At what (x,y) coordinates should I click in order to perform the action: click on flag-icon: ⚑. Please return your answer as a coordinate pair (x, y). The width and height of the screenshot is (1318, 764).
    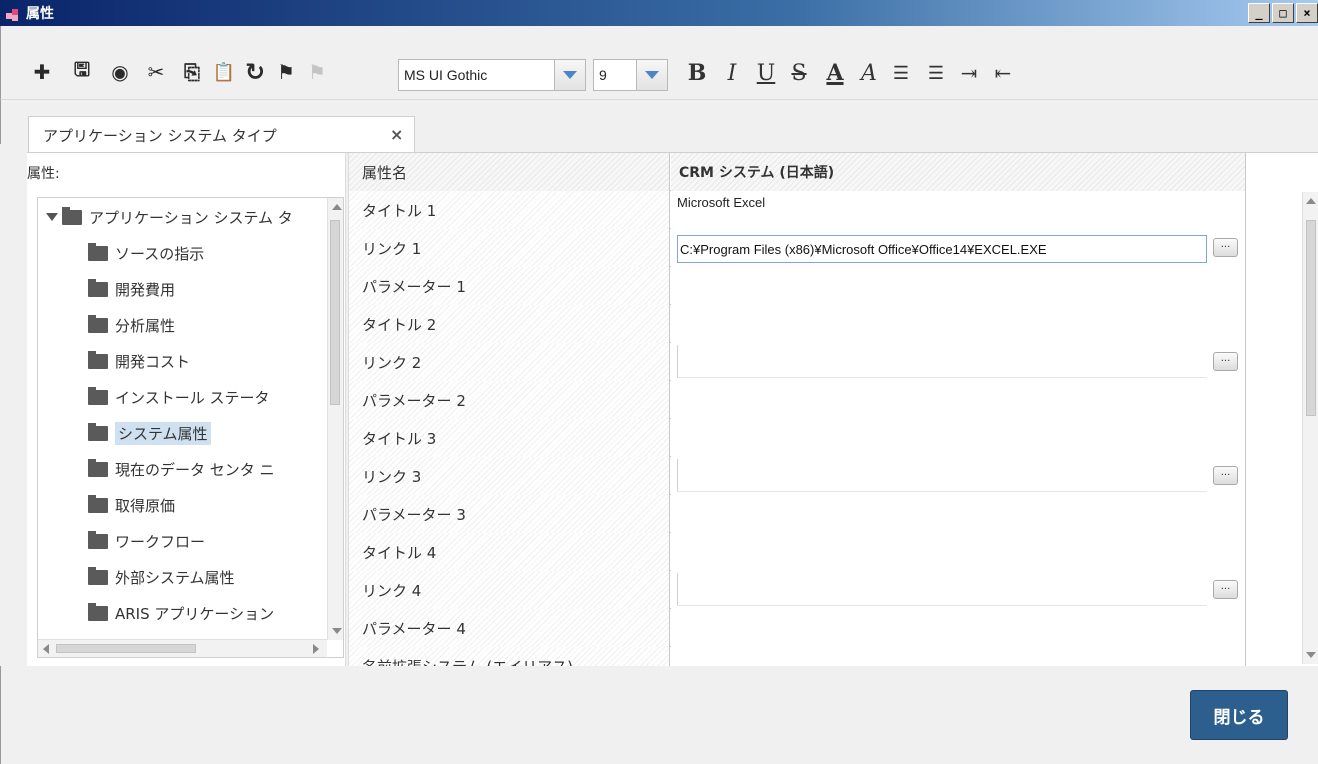
    Looking at the image, I should click on (286, 72).